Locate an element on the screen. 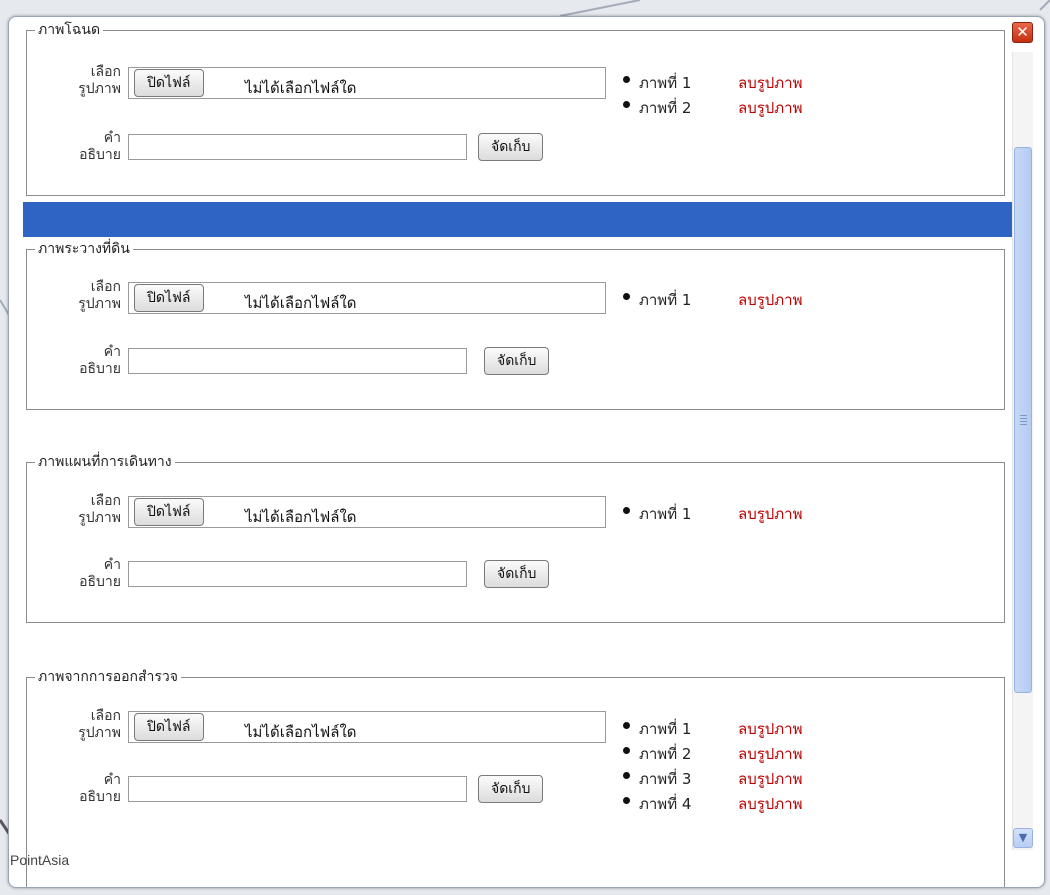 The width and height of the screenshot is (1050, 895). section-title: ภาพระวางที่ดิน is located at coordinates (84, 249).